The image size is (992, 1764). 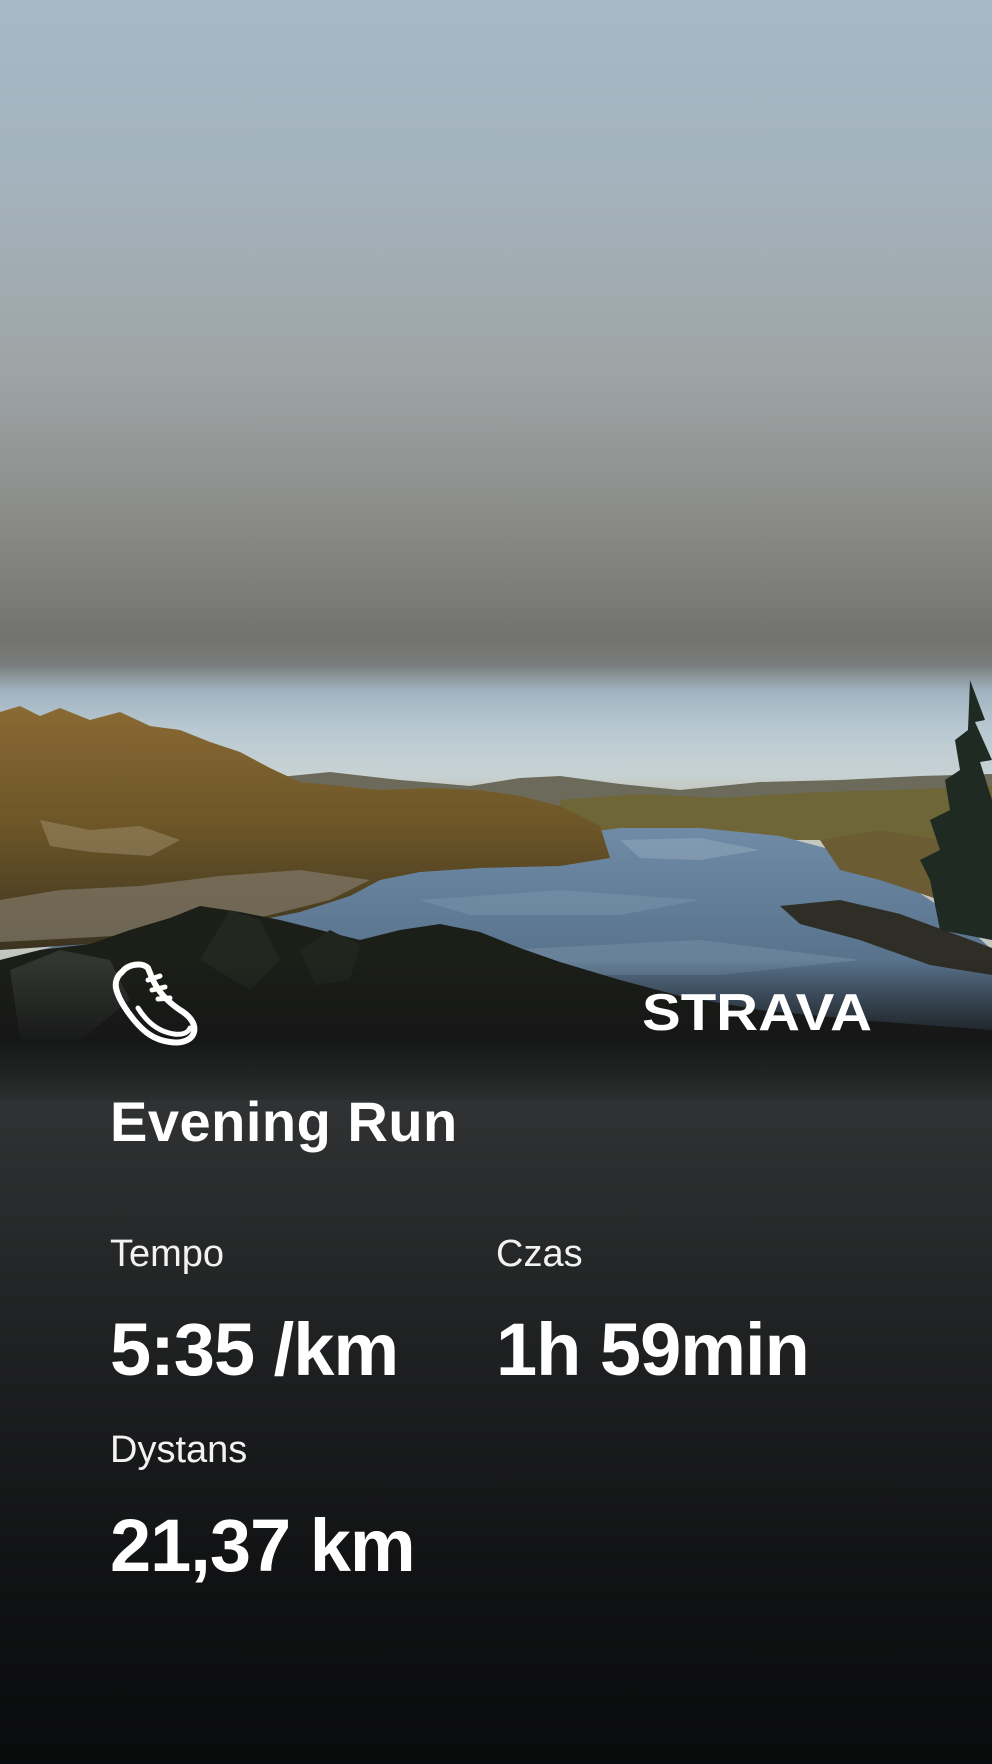 What do you see at coordinates (167, 1254) in the screenshot?
I see `stat-pace-label: Tempo` at bounding box center [167, 1254].